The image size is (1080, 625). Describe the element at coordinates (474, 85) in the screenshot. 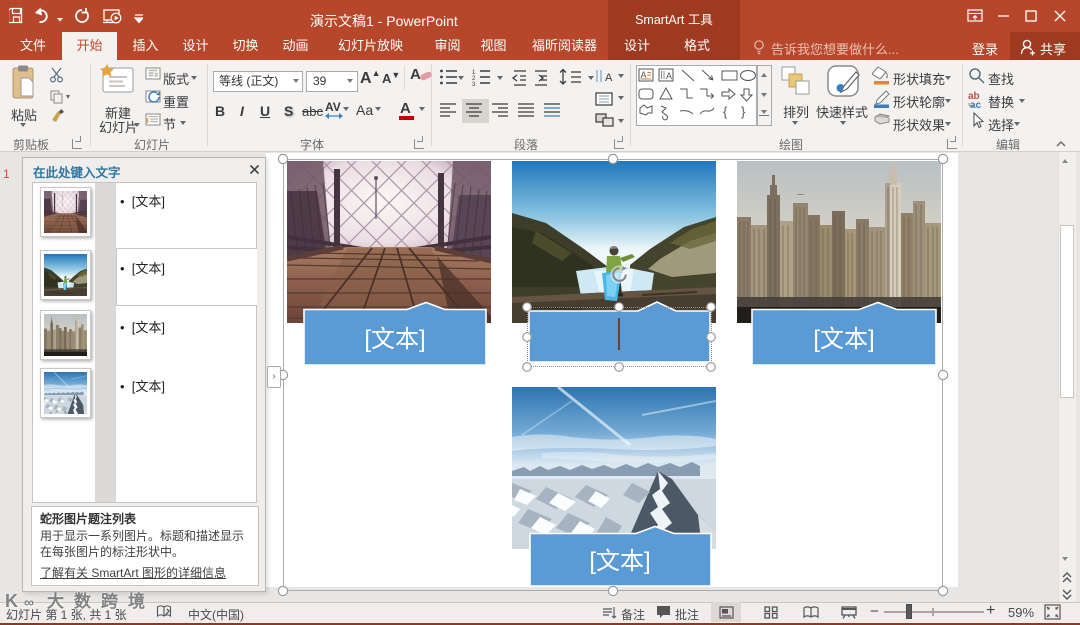

I see `svg-text: 3` at that location.